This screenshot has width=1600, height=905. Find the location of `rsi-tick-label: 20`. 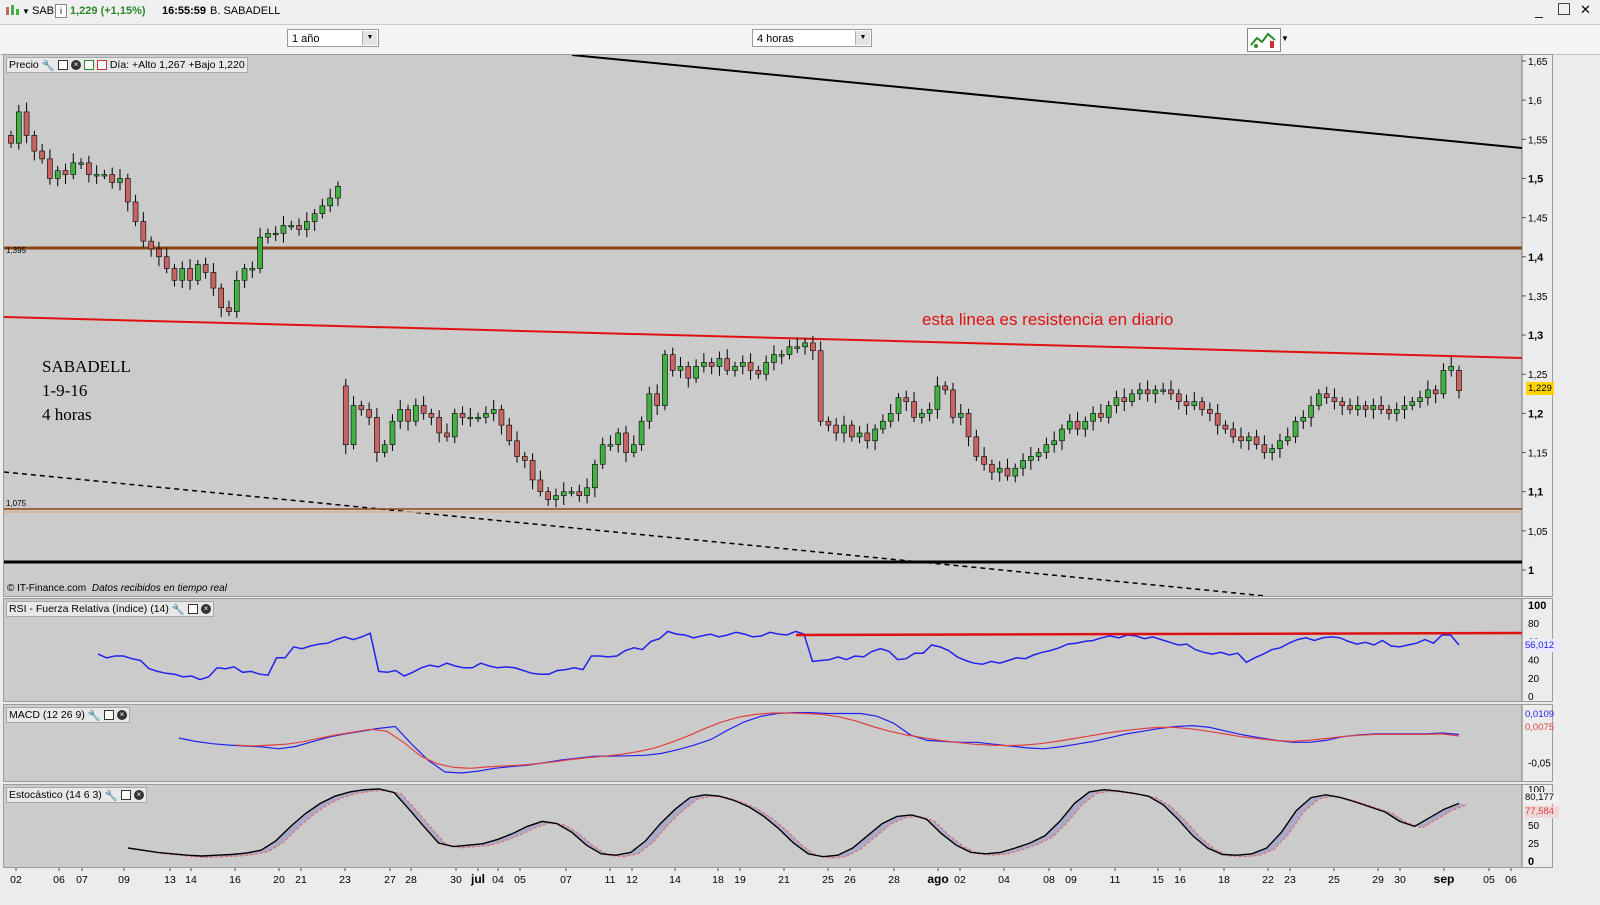

rsi-tick-label: 20 is located at coordinates (1534, 679).